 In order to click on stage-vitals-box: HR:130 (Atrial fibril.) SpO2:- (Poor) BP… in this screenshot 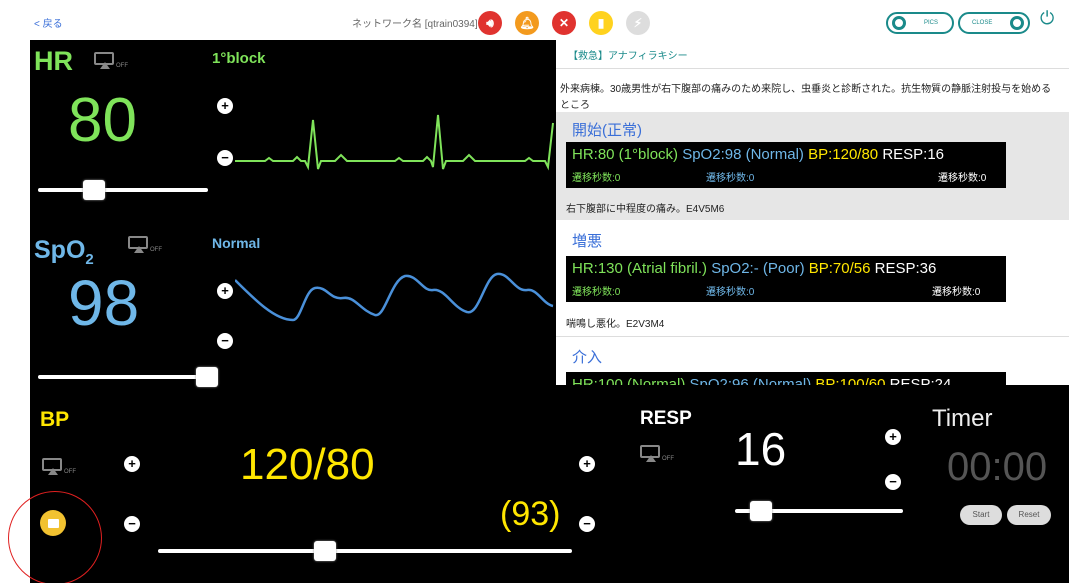, I will do `click(786, 279)`.